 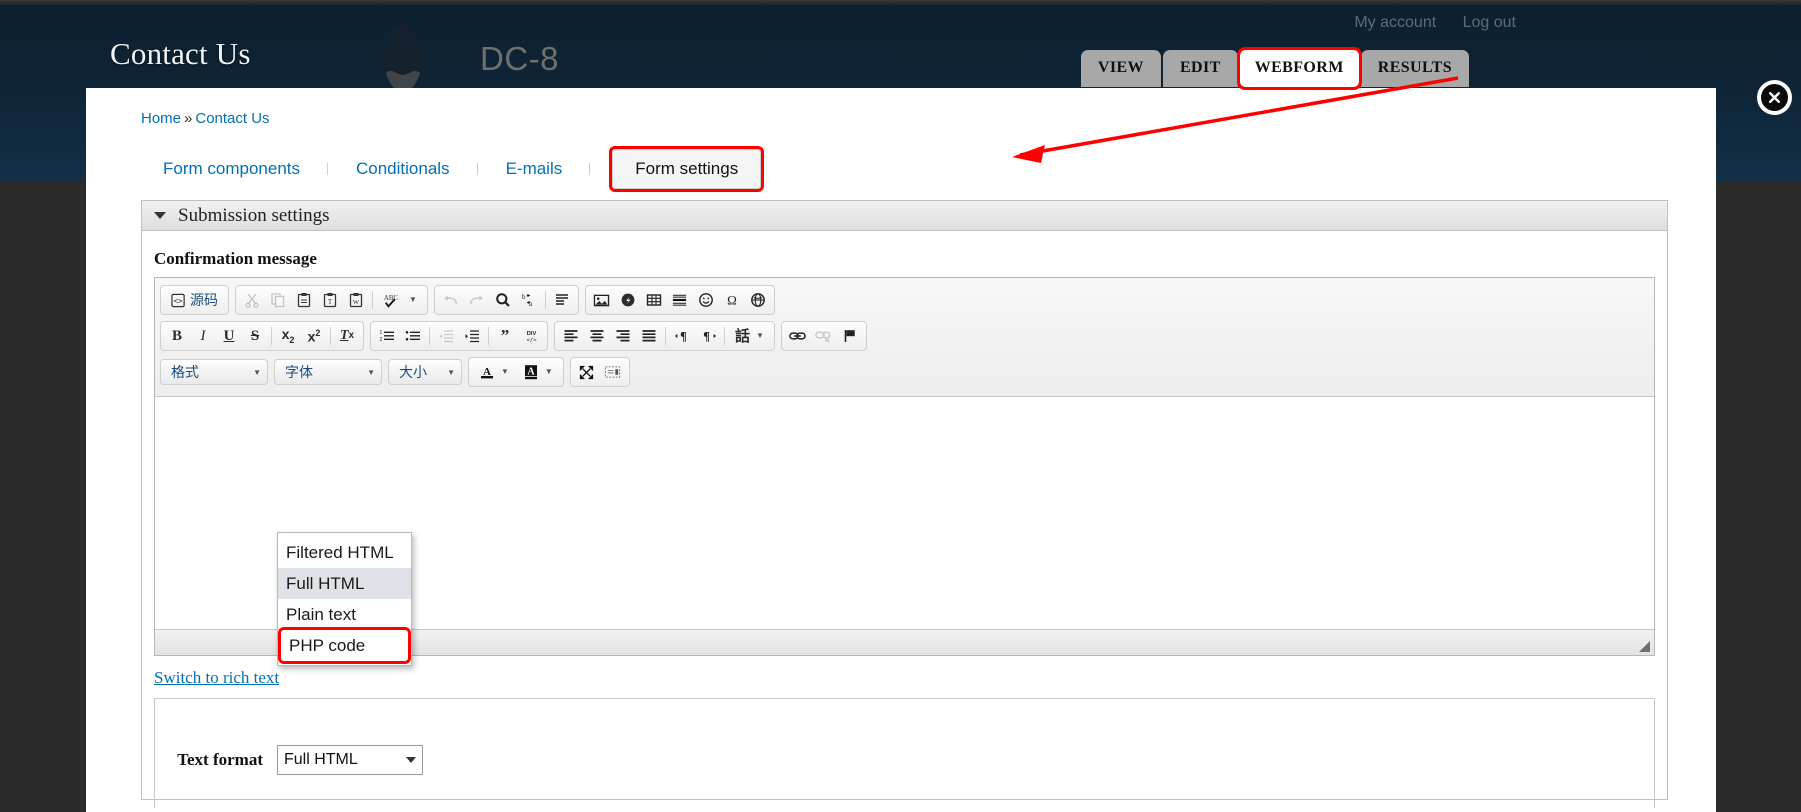 What do you see at coordinates (1299, 68) in the screenshot?
I see `tab-webform: WEBFORM` at bounding box center [1299, 68].